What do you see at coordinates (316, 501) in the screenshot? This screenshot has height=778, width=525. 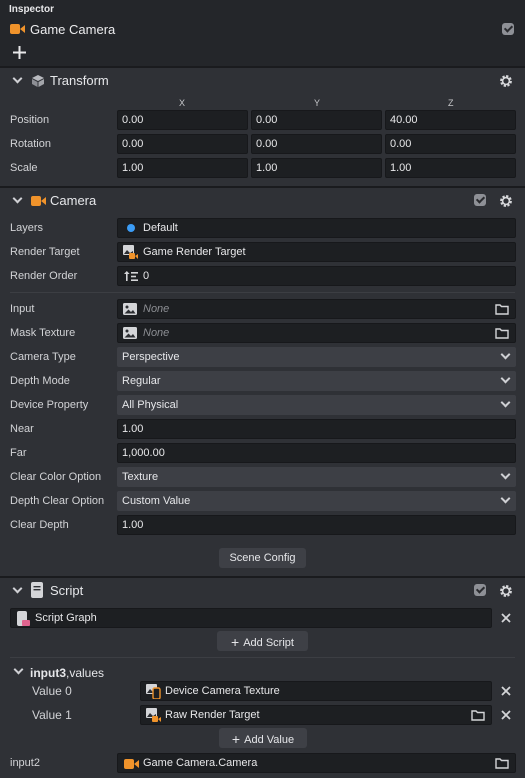 I see `depth-clear-option-select: Custom Value` at bounding box center [316, 501].